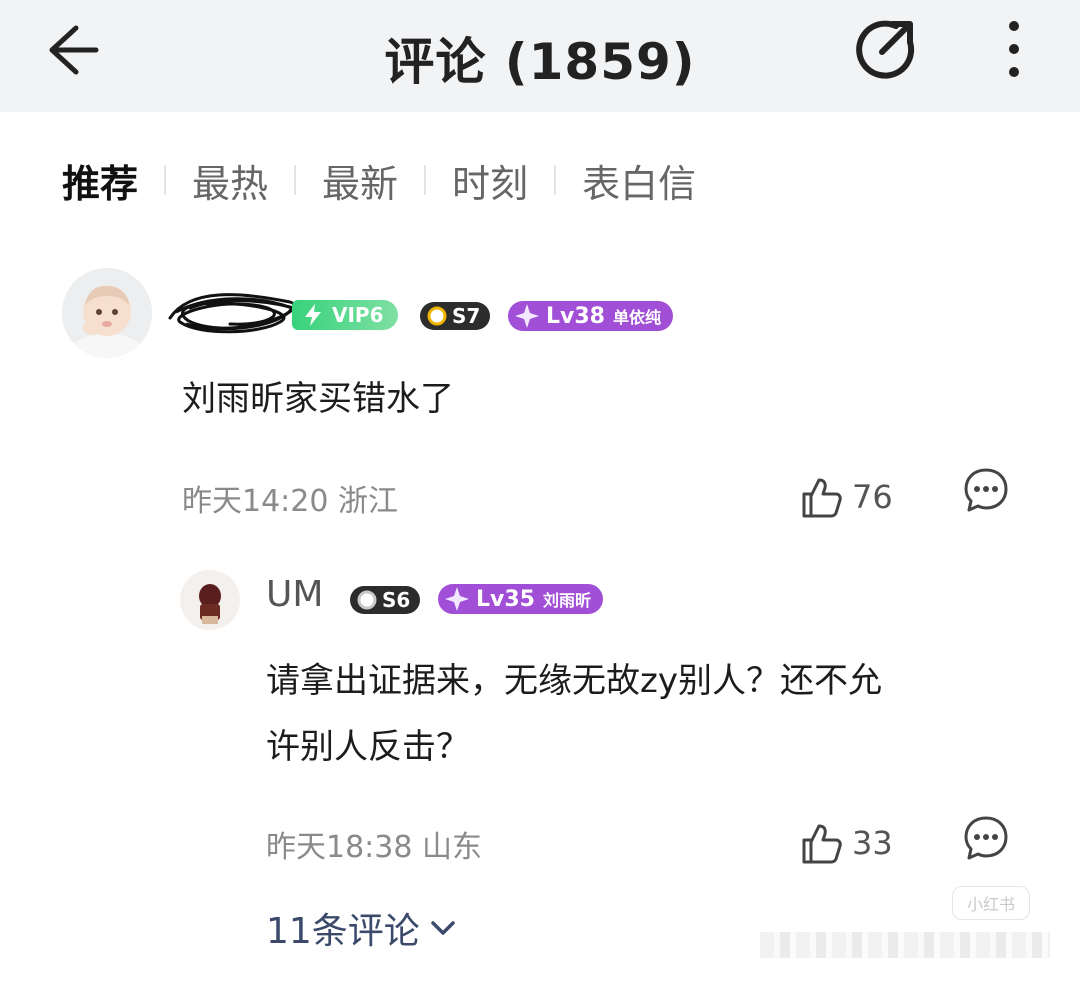 The image size is (1080, 992). What do you see at coordinates (100, 180) in the screenshot?
I see `tab-recommend: 推荐` at bounding box center [100, 180].